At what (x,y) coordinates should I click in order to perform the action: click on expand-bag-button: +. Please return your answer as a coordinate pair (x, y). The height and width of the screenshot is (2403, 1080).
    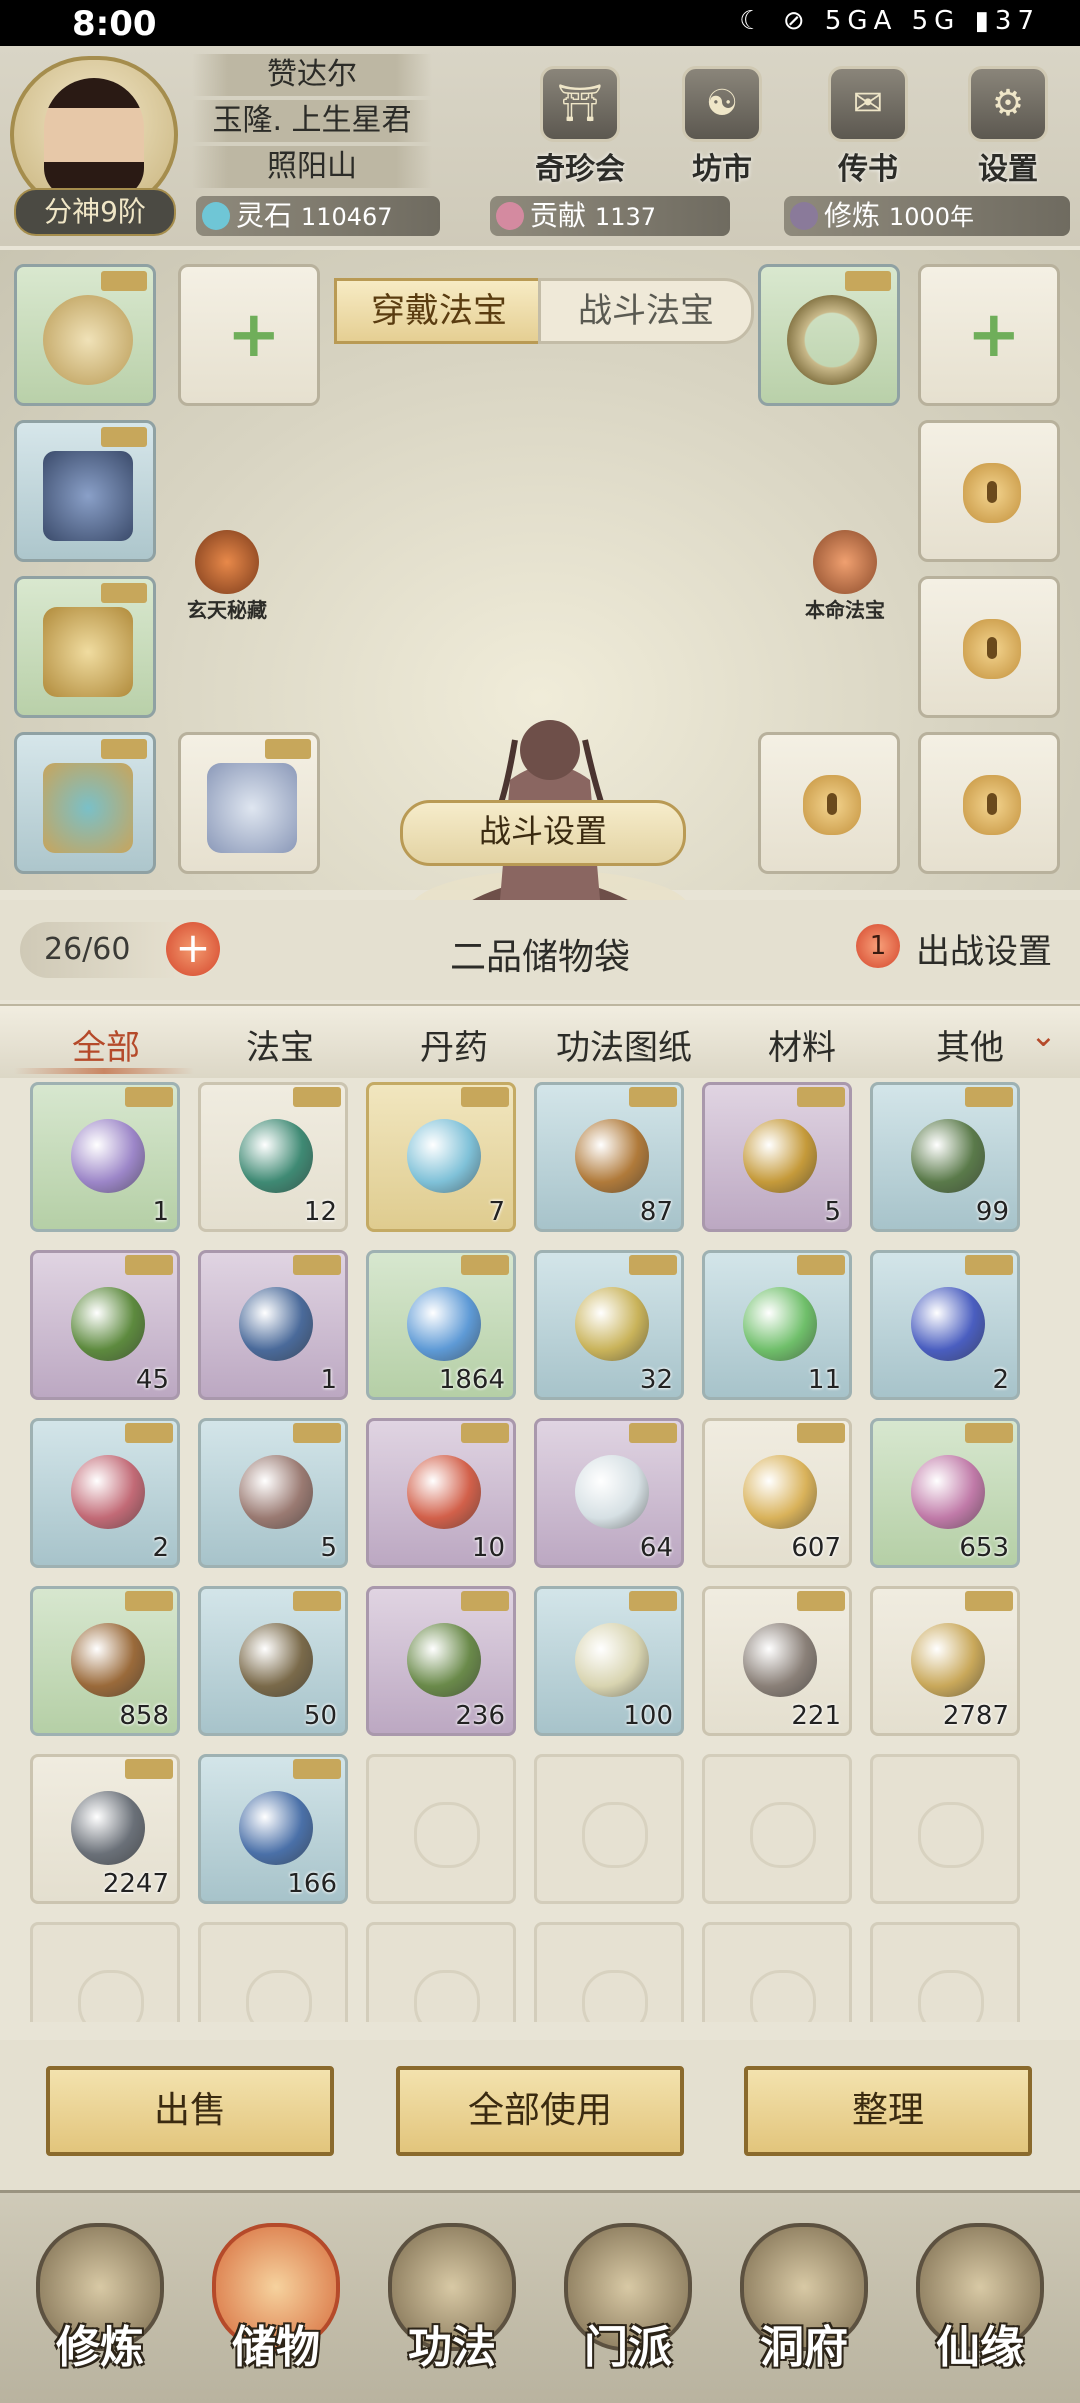
    Looking at the image, I should click on (193, 949).